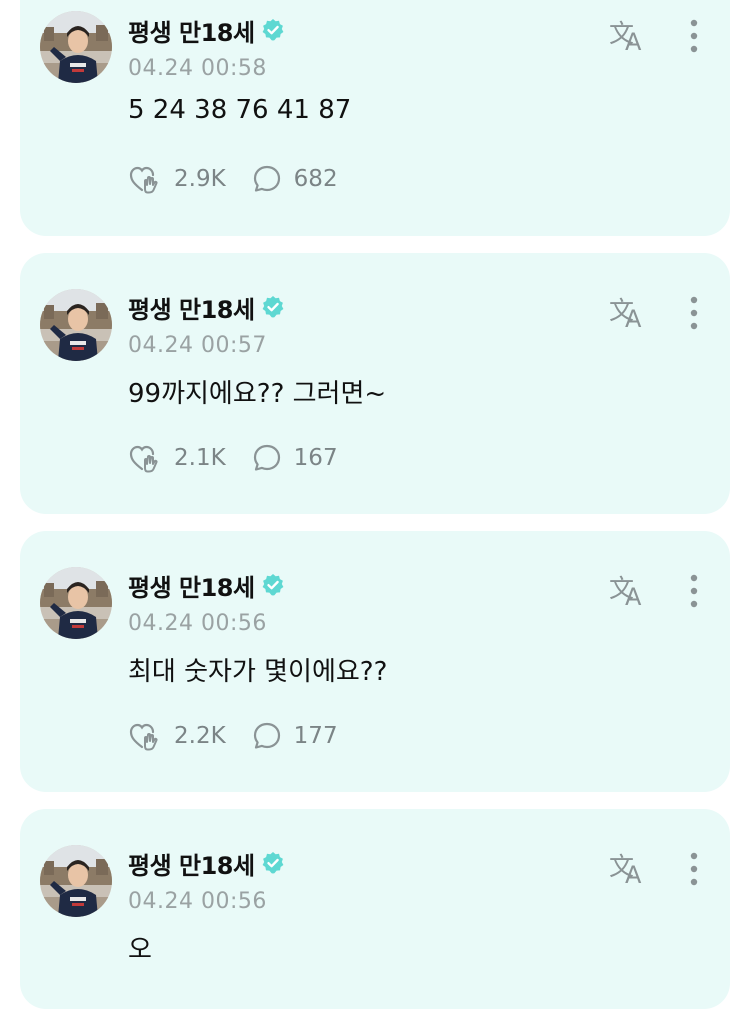 This screenshot has height=1009, width=750. I want to click on comment-count: 682, so click(315, 179).